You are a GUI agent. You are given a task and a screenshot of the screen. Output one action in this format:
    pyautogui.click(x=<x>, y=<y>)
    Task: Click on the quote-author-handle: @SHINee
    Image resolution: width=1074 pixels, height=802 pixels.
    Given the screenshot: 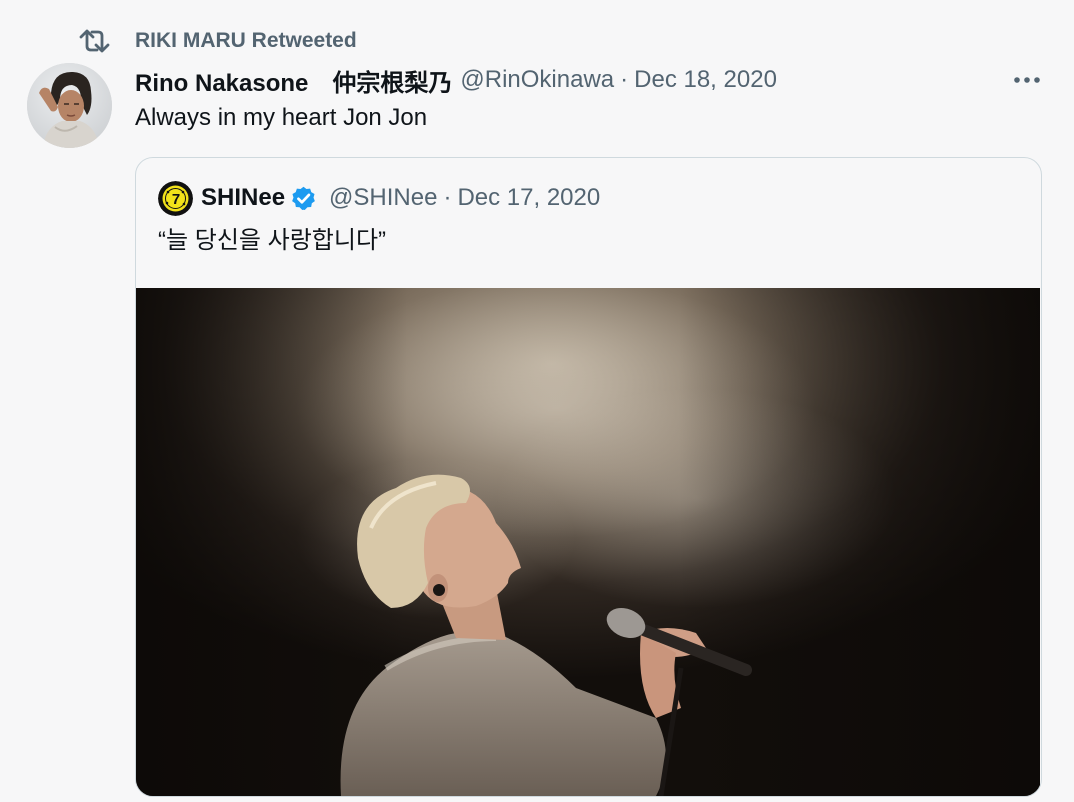 What is the action you would take?
    pyautogui.click(x=383, y=198)
    